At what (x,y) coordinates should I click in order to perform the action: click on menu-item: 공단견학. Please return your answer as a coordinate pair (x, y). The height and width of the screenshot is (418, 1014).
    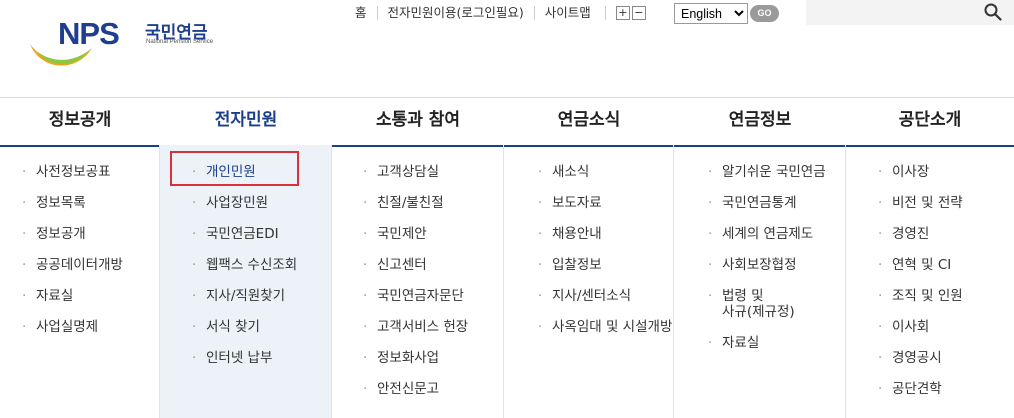
    Looking at the image, I should click on (946, 396).